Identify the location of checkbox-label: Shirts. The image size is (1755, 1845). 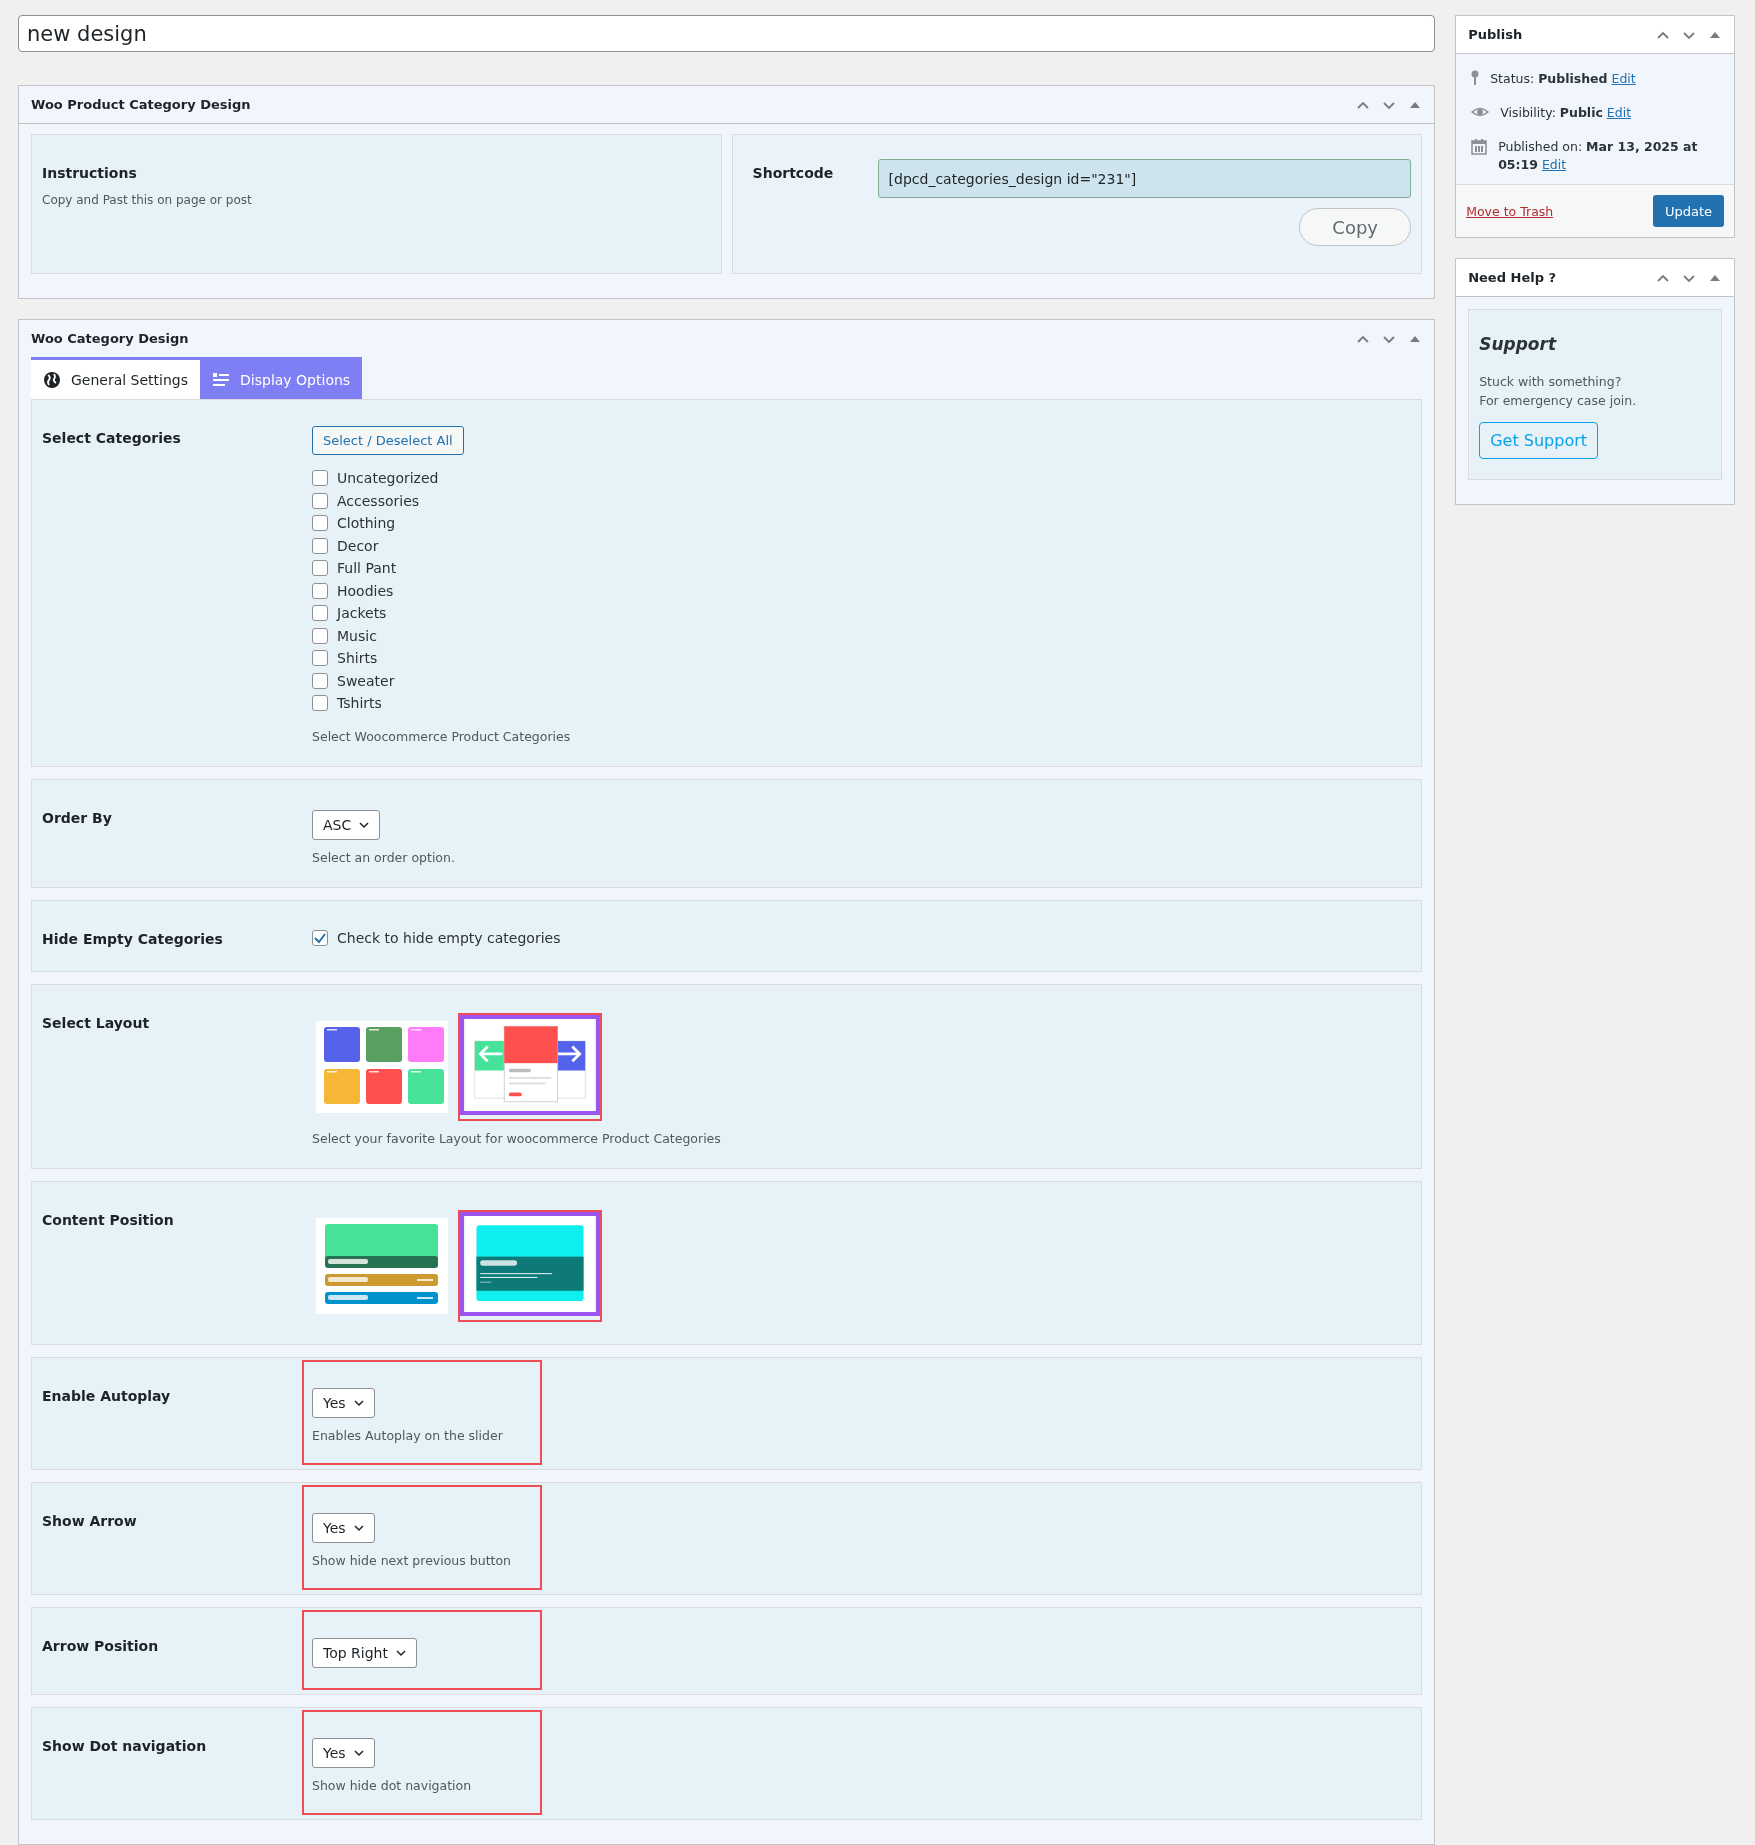
(357, 658).